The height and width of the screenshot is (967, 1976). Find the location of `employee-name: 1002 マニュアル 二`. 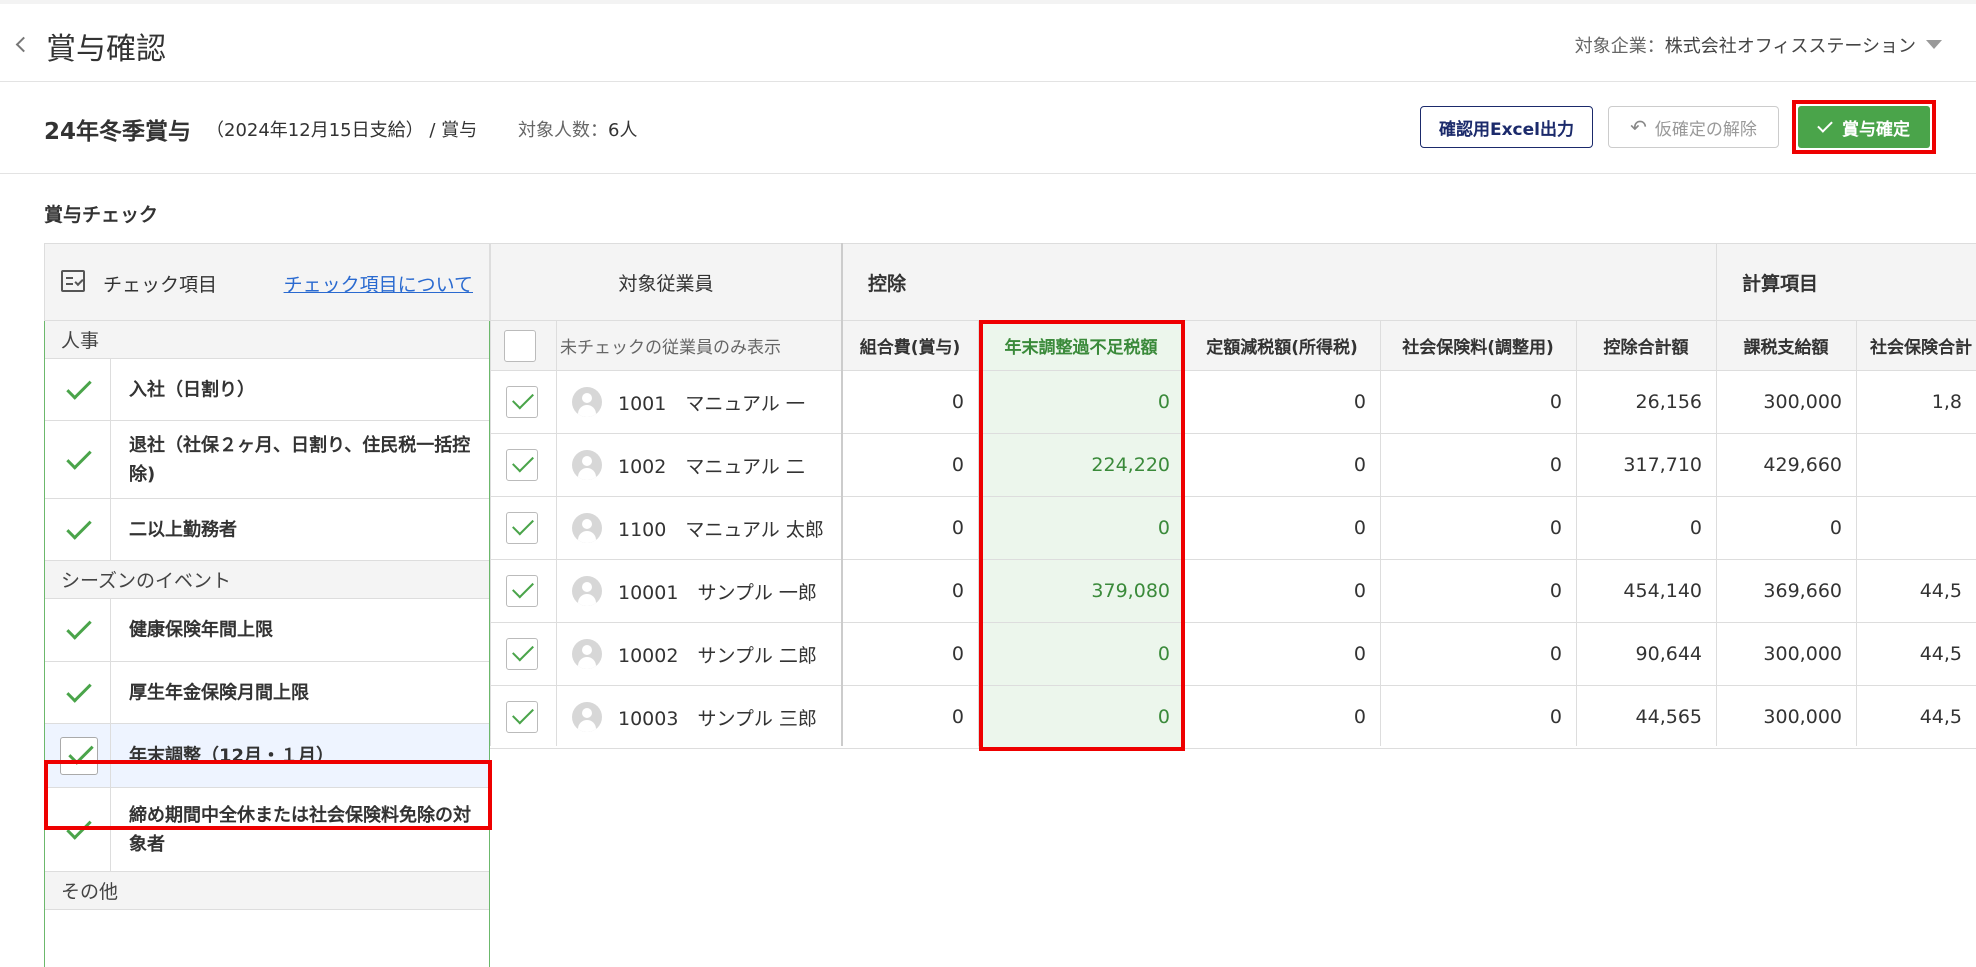

employee-name: 1002 マニュアル 二 is located at coordinates (711, 465).